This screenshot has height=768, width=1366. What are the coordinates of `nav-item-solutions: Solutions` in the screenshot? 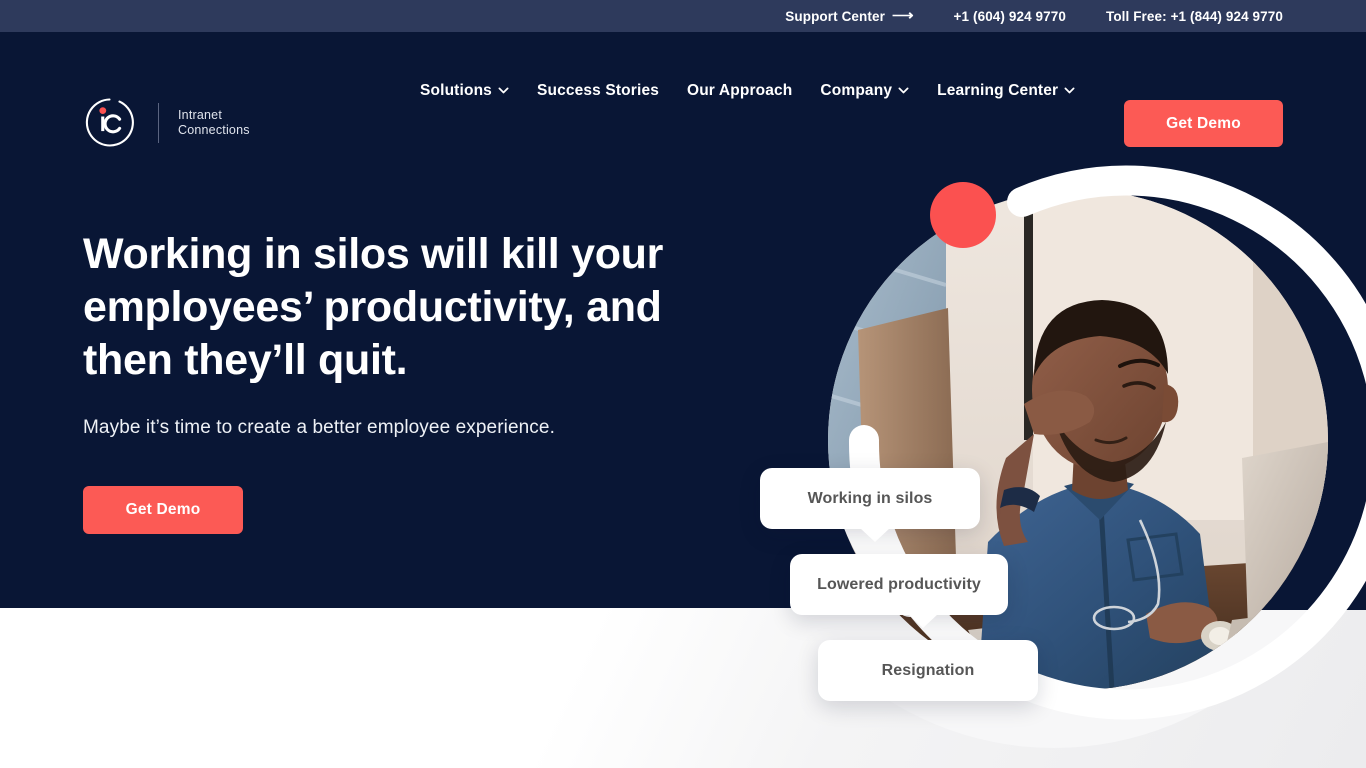 It's located at (471, 91).